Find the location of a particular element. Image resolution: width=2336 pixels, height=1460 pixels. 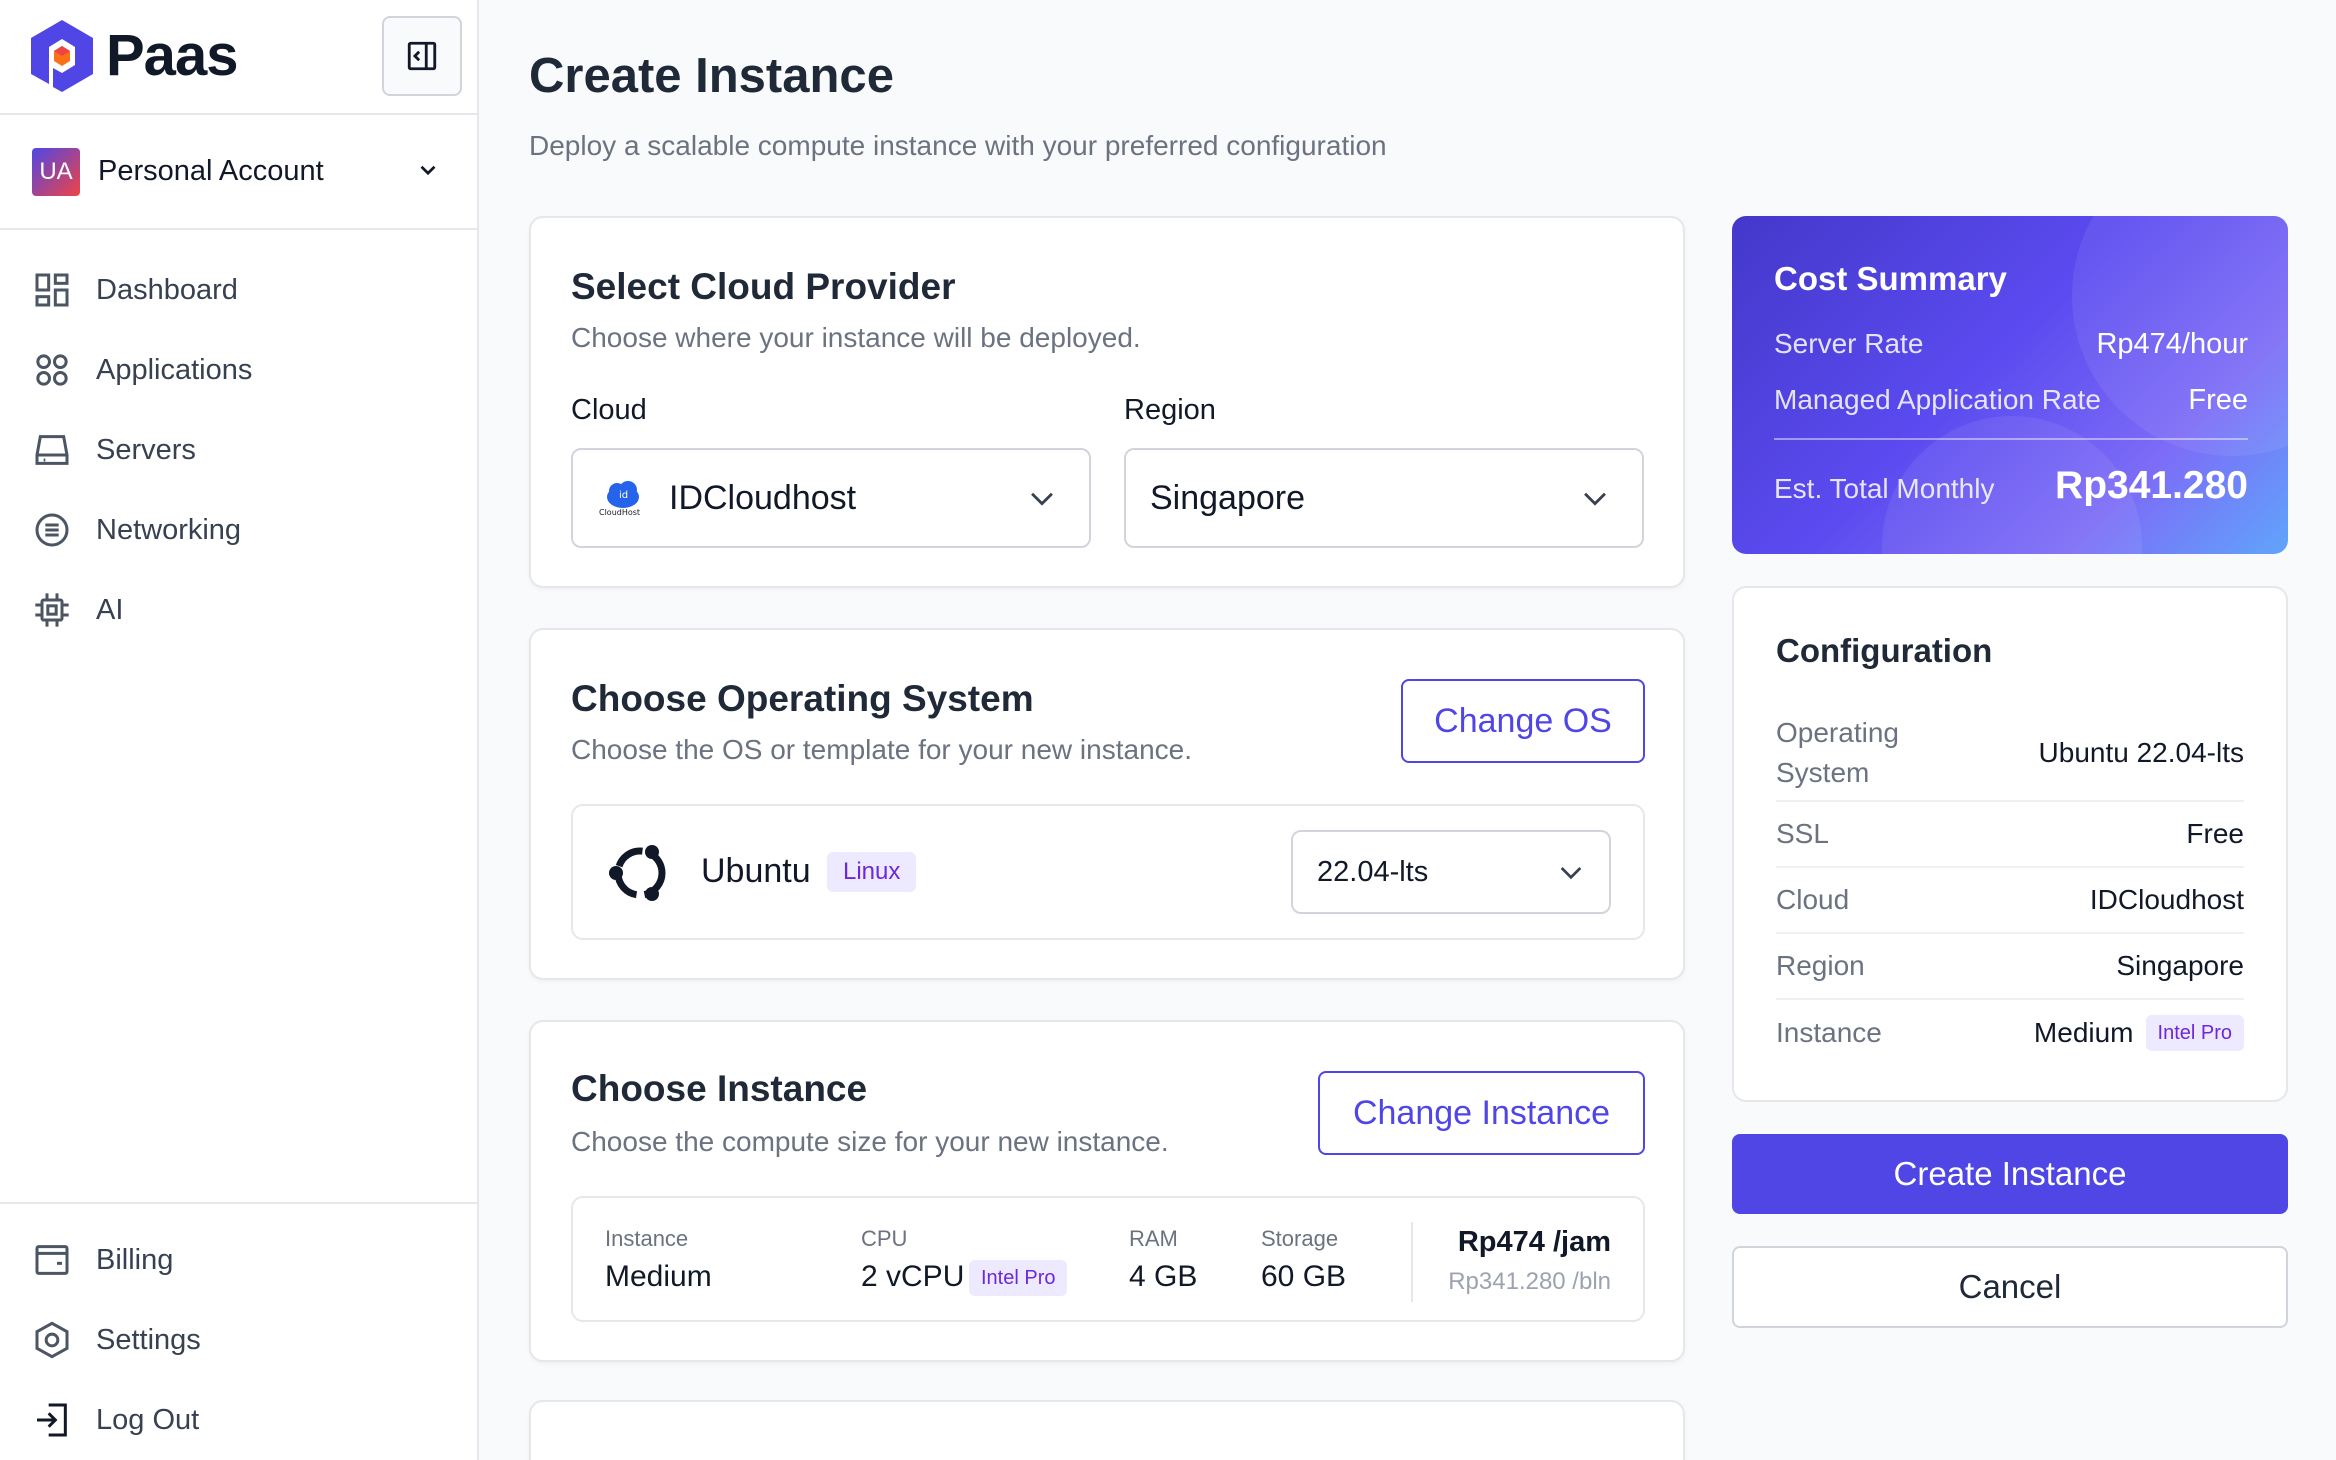

cpu-label: CPU is located at coordinates (884, 1238).